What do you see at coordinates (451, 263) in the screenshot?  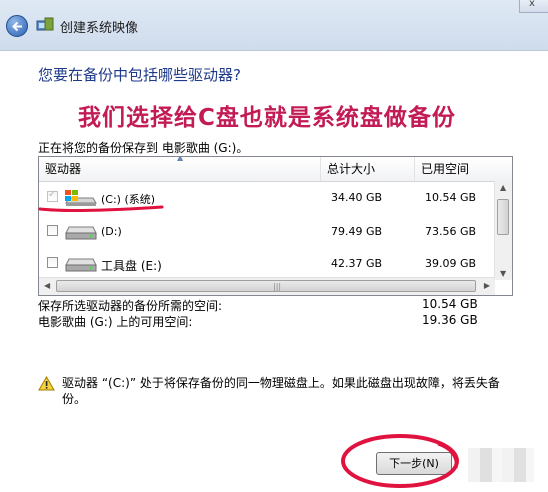 I see `drive-used-space: 39.09 GB` at bounding box center [451, 263].